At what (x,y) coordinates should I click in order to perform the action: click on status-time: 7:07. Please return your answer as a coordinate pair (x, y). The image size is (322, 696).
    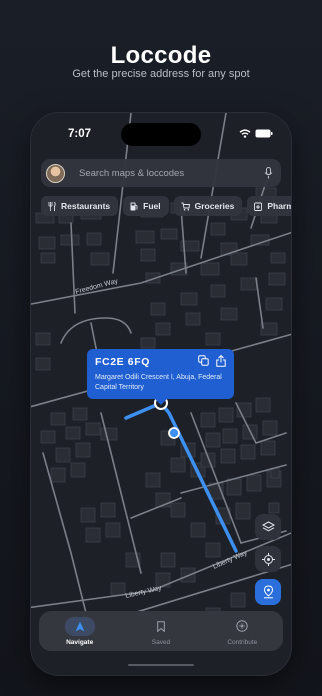
    Looking at the image, I should click on (80, 134).